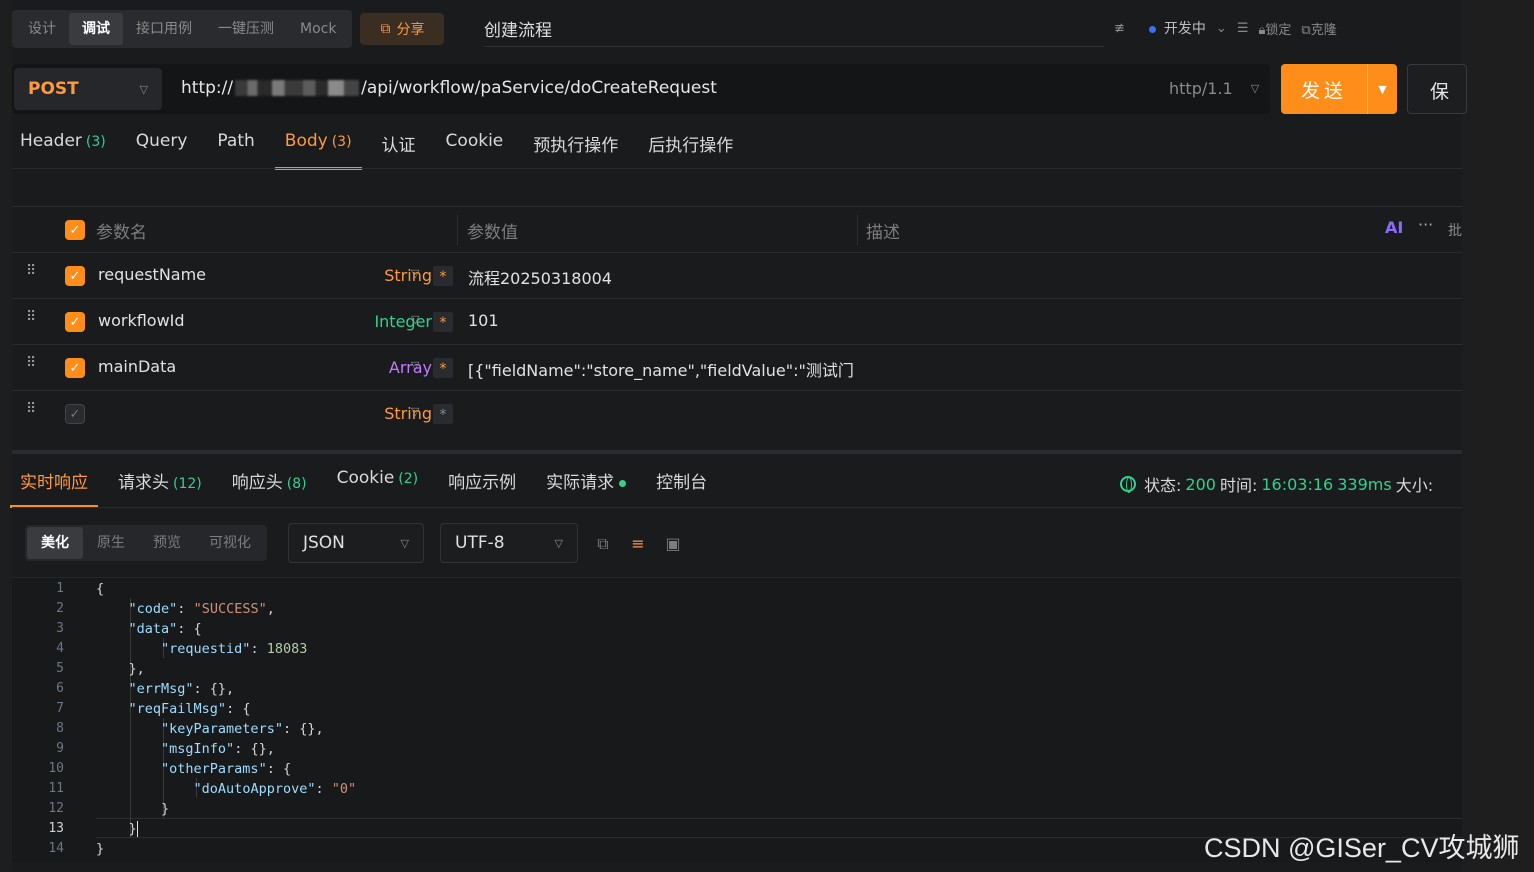 The image size is (1534, 872). I want to click on wrap-lines-icon: ≡, so click(638, 543).